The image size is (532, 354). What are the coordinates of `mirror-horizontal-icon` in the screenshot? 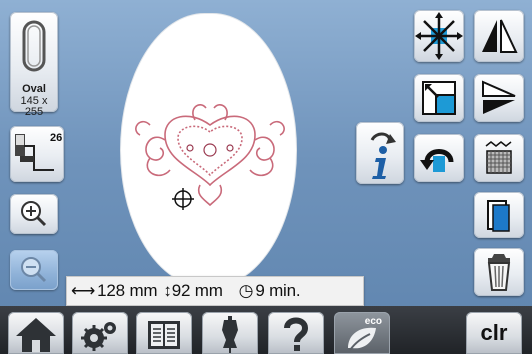 It's located at (500, 36).